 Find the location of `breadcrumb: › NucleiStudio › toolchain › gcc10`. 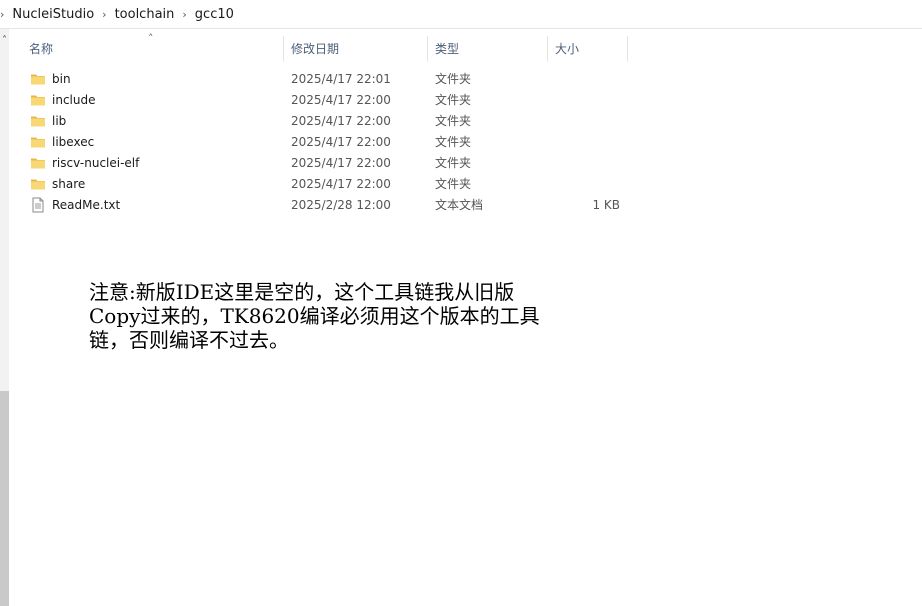

breadcrumb: › NucleiStudio › toolchain › gcc10 is located at coordinates (461, 14).